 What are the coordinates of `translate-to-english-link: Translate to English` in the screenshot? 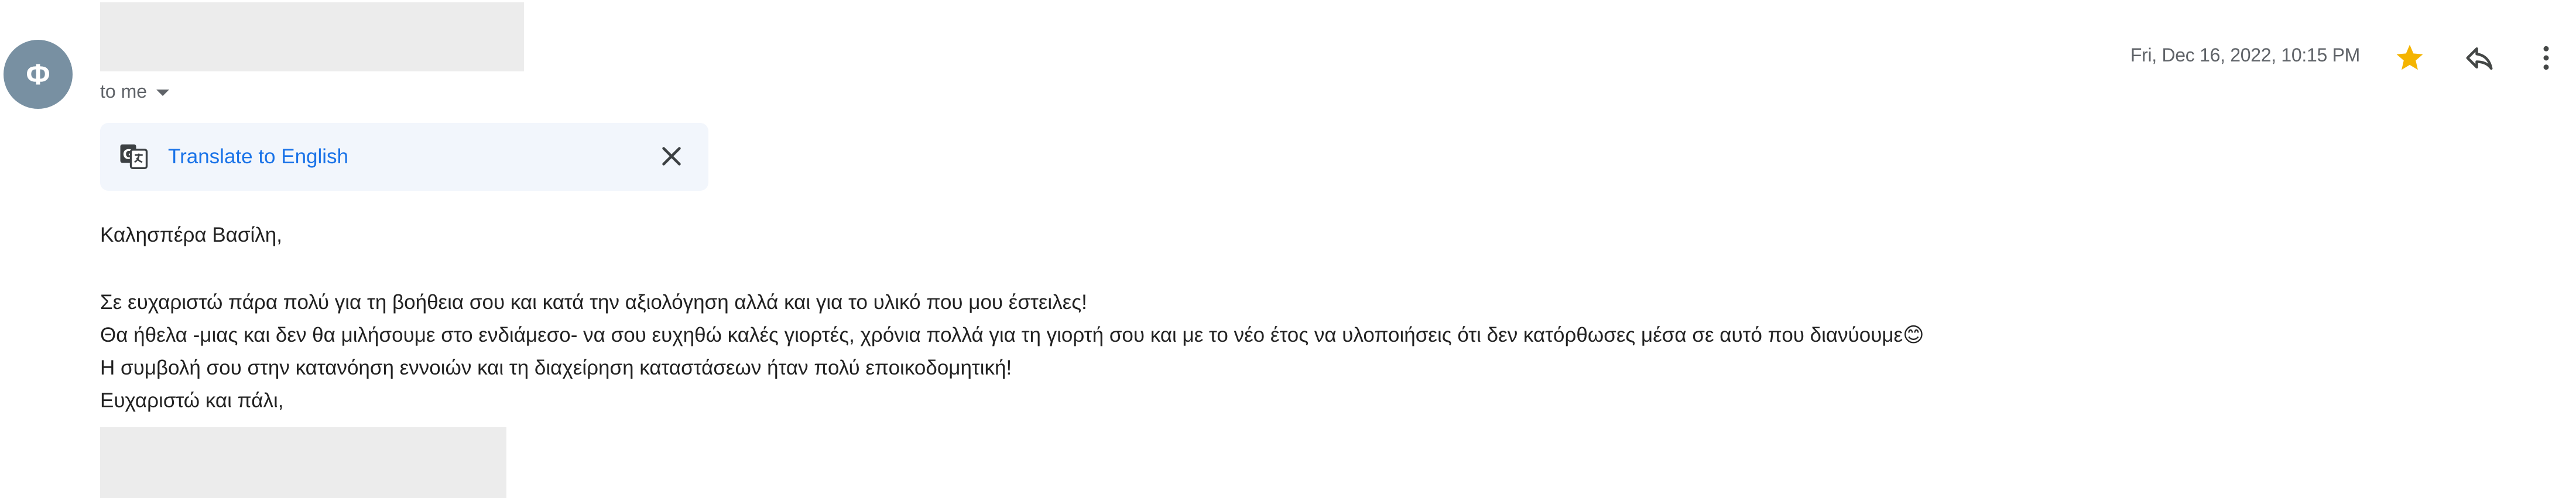 It's located at (258, 157).